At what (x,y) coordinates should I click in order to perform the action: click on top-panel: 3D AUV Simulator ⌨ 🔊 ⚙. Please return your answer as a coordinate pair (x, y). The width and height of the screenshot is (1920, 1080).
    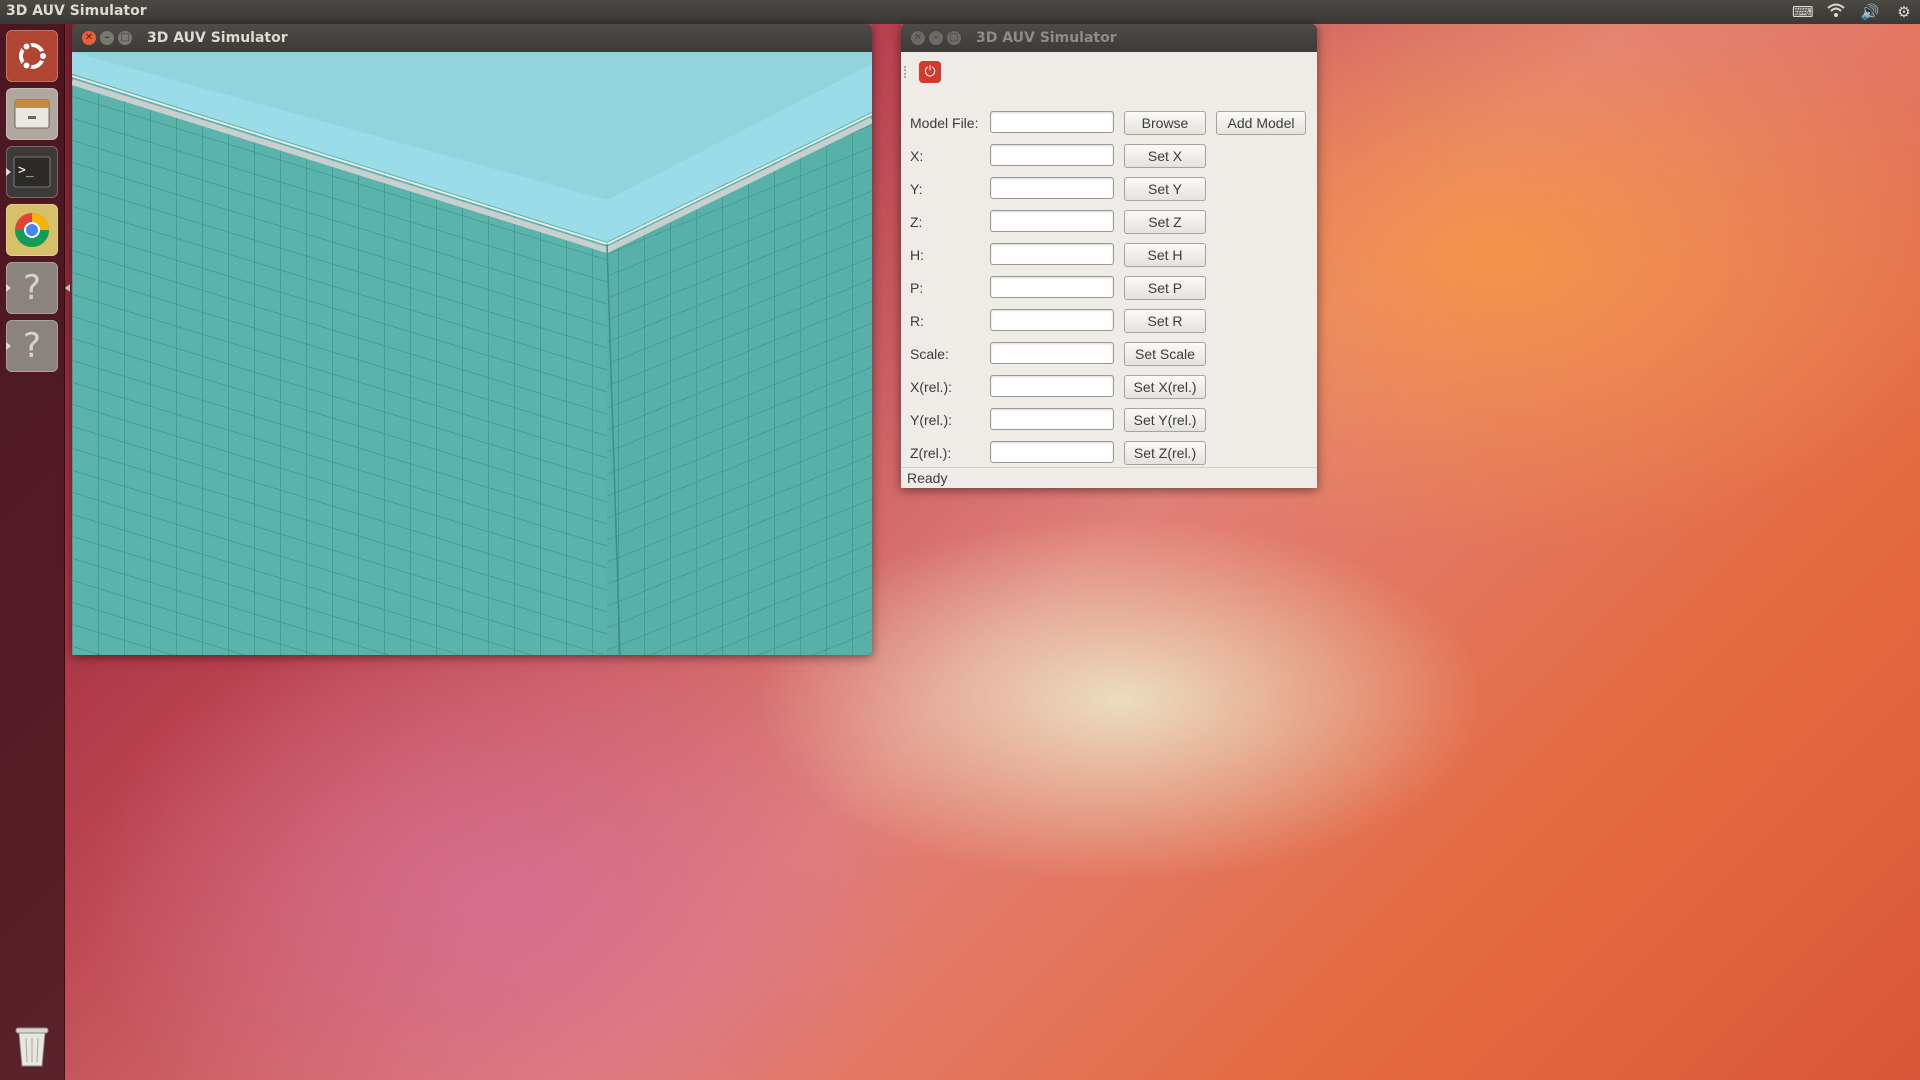
    Looking at the image, I should click on (960, 12).